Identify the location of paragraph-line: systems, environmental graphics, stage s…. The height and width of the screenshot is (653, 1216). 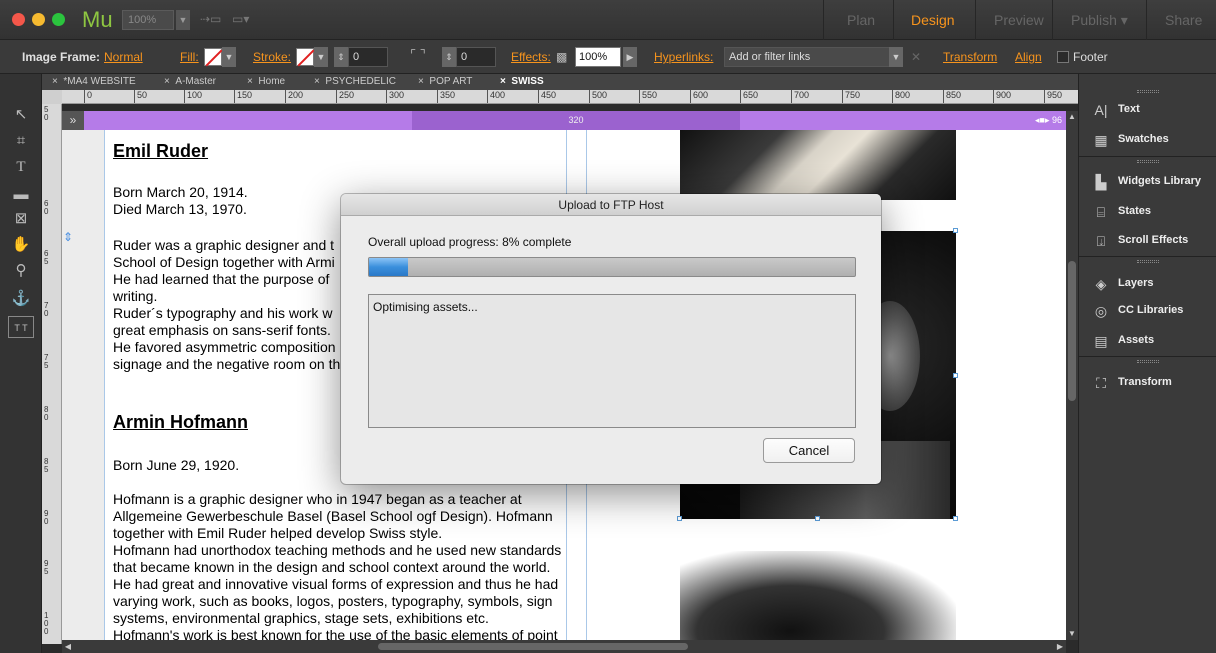
(301, 618).